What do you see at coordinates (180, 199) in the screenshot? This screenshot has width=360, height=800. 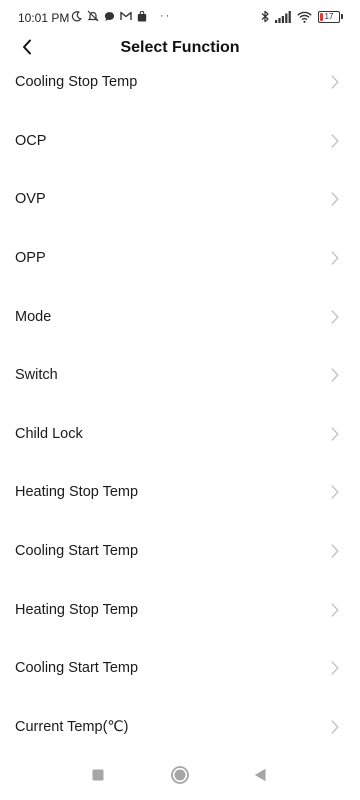 I see `list-item: OVP` at bounding box center [180, 199].